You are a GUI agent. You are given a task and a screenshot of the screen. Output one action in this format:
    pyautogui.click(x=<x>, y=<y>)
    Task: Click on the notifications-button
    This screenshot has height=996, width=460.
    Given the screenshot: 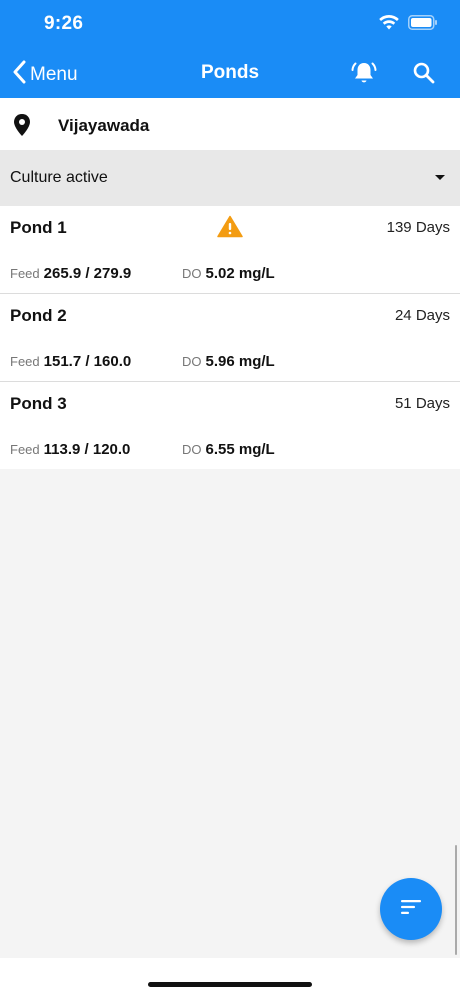 What is the action you would take?
    pyautogui.click(x=364, y=75)
    